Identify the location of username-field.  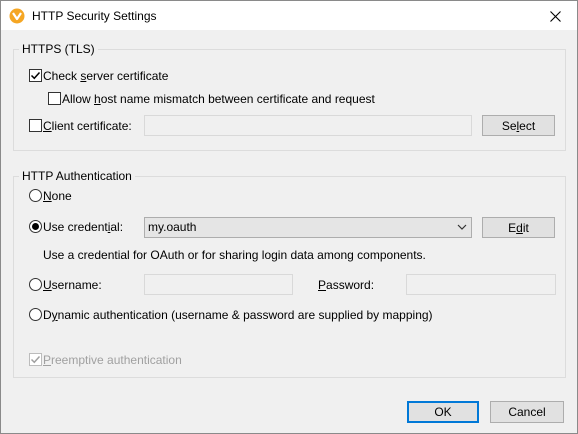
(218, 284).